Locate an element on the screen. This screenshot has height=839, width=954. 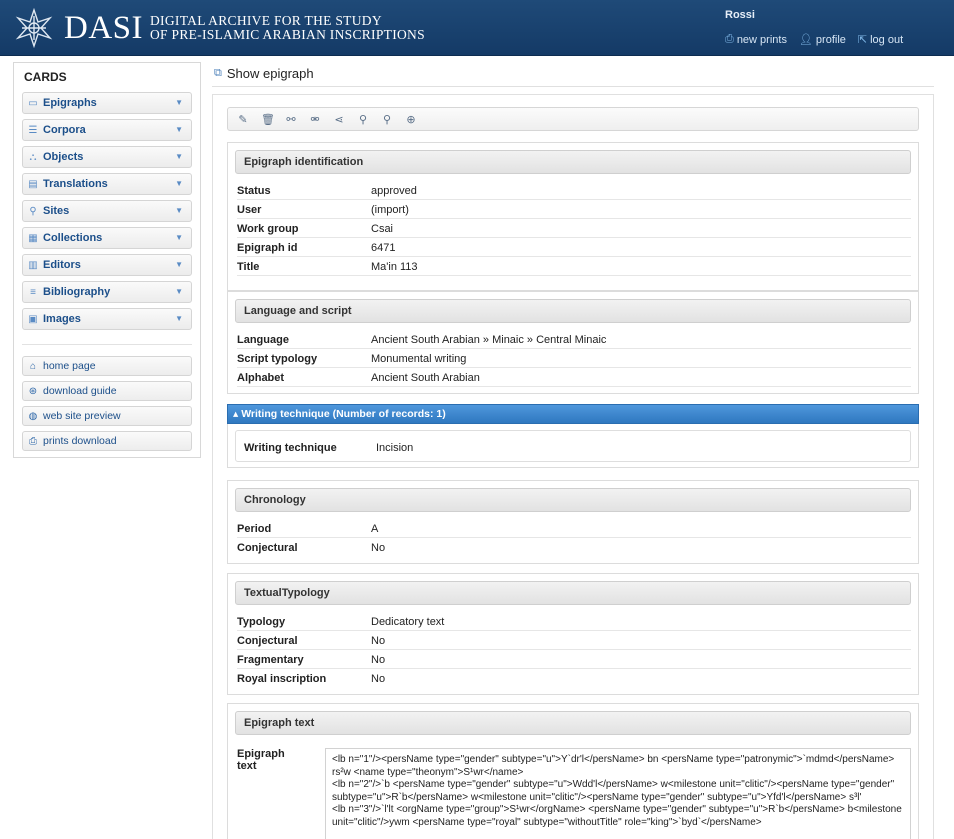
sidebar-item-translations: ▤ Translations ▼ is located at coordinates (107, 184).